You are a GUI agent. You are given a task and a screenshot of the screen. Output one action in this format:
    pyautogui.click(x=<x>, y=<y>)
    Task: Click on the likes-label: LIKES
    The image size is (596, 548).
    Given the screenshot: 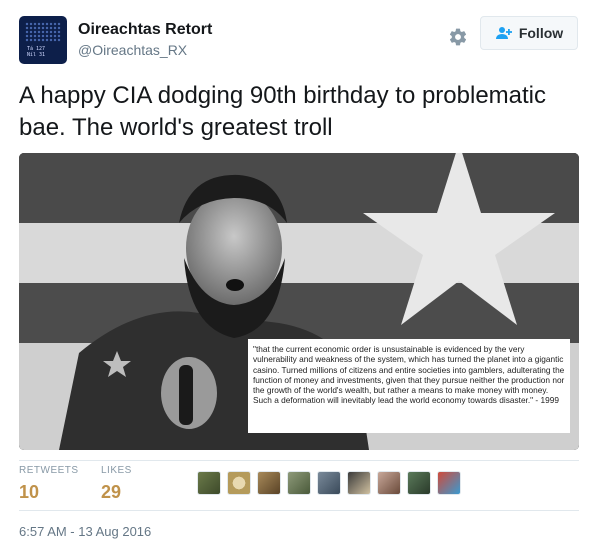 What is the action you would take?
    pyautogui.click(x=116, y=470)
    